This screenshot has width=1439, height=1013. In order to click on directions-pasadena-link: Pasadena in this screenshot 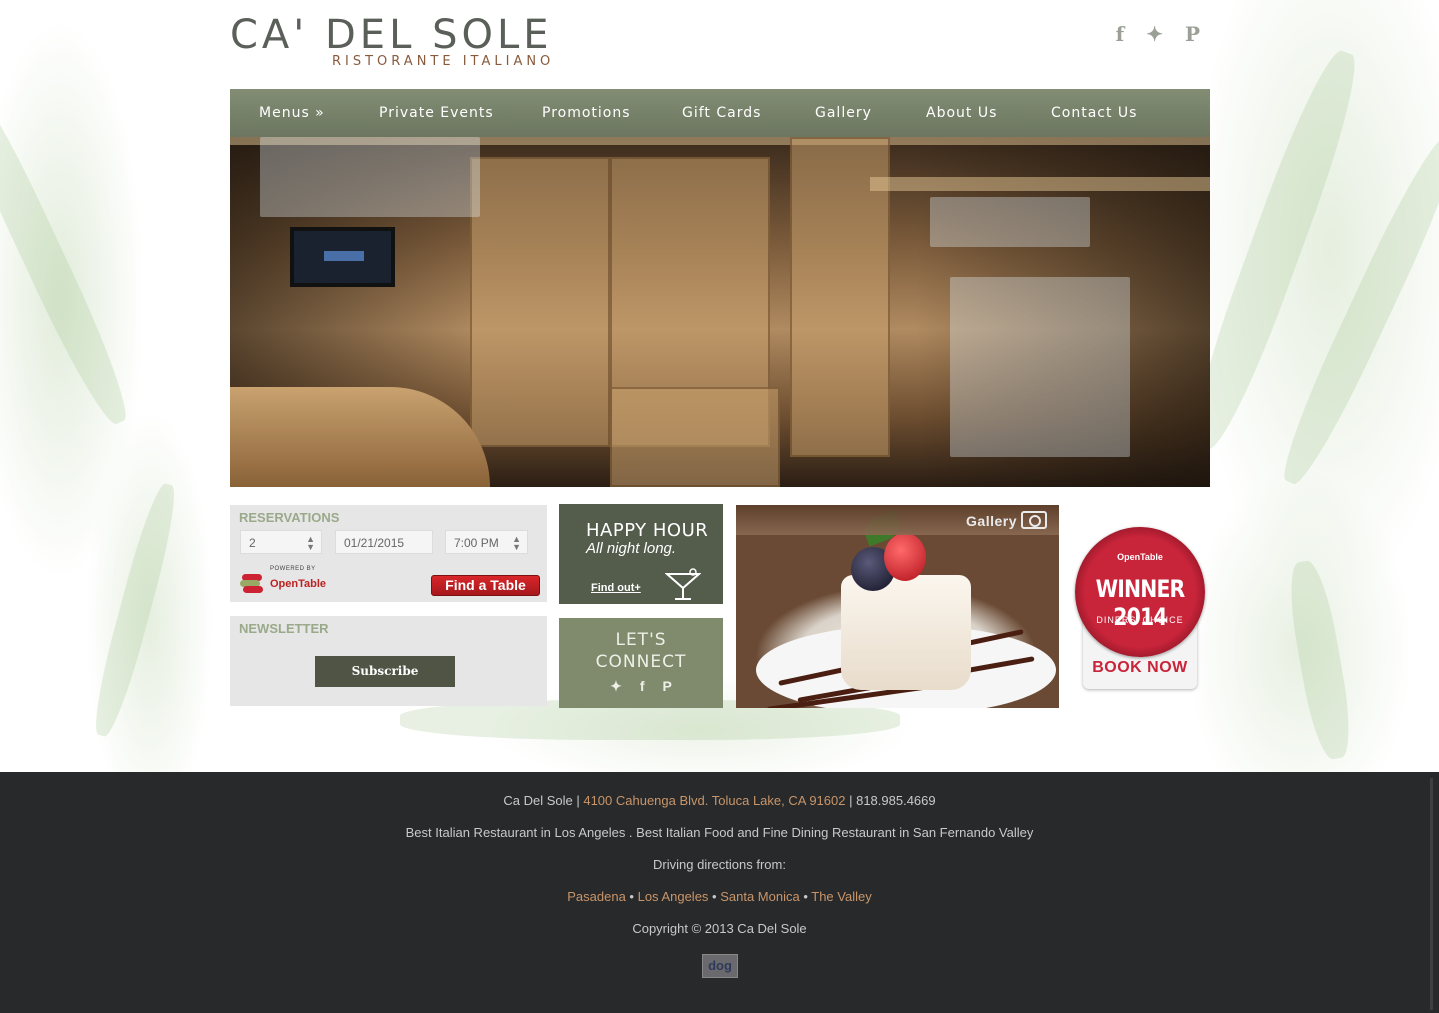, I will do `click(596, 896)`.